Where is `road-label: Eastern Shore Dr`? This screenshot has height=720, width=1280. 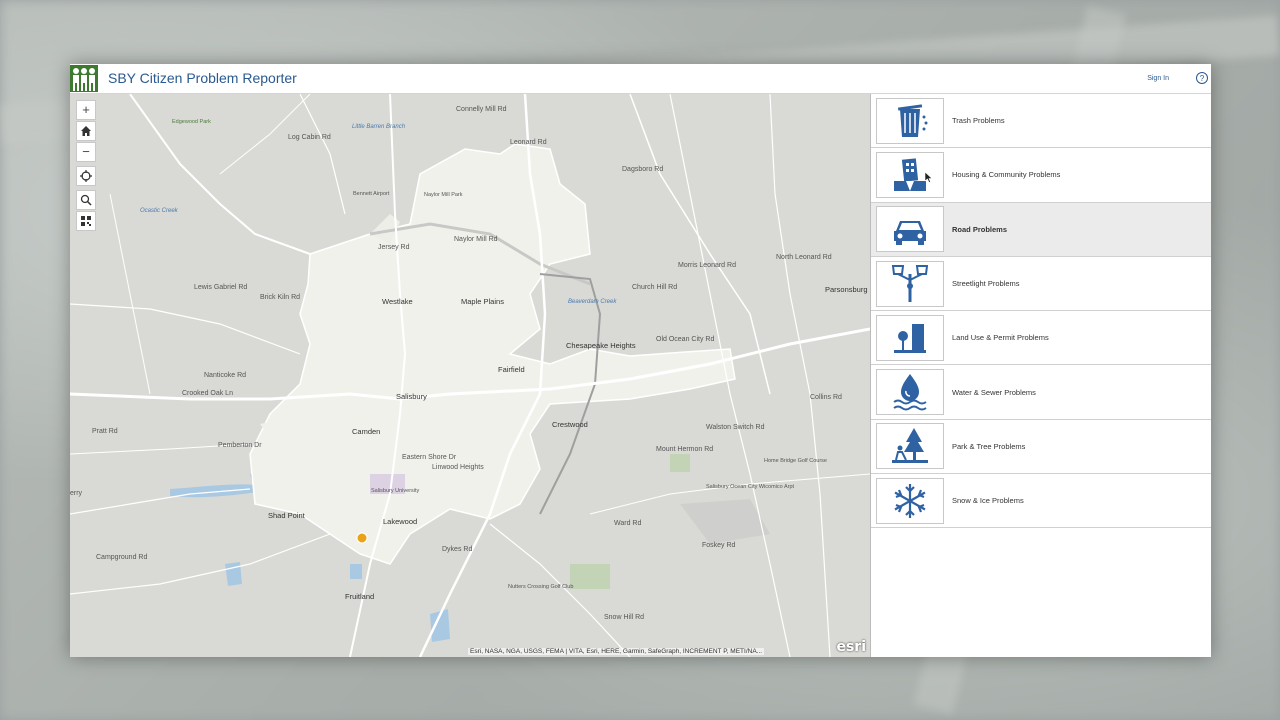
road-label: Eastern Shore Dr is located at coordinates (429, 457).